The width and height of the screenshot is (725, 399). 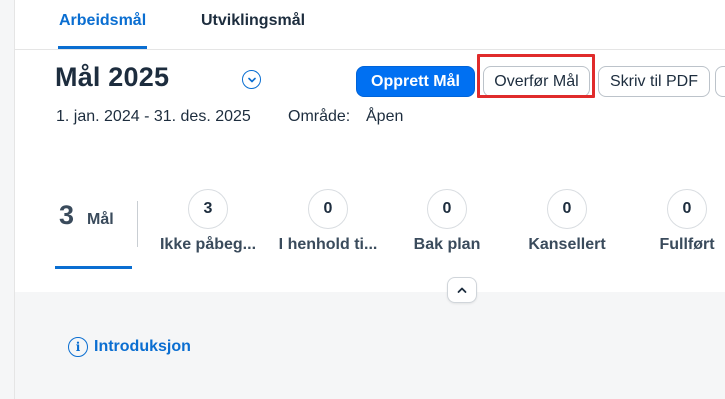 I want to click on info-icon: i, so click(x=78, y=347).